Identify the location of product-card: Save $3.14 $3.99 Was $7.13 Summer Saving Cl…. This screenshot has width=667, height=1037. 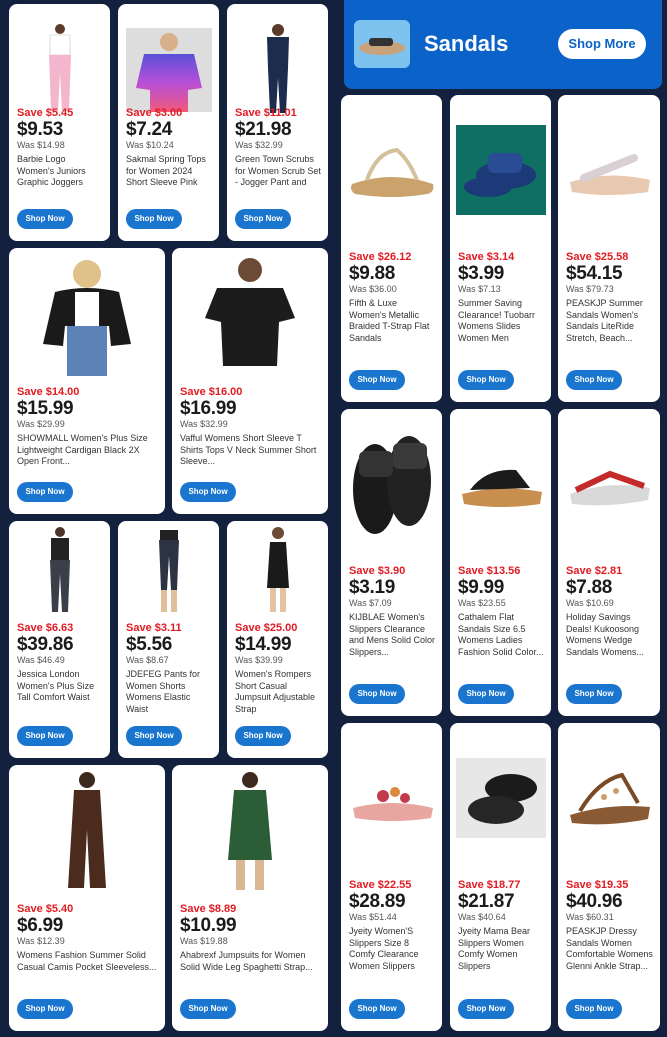
(500, 248).